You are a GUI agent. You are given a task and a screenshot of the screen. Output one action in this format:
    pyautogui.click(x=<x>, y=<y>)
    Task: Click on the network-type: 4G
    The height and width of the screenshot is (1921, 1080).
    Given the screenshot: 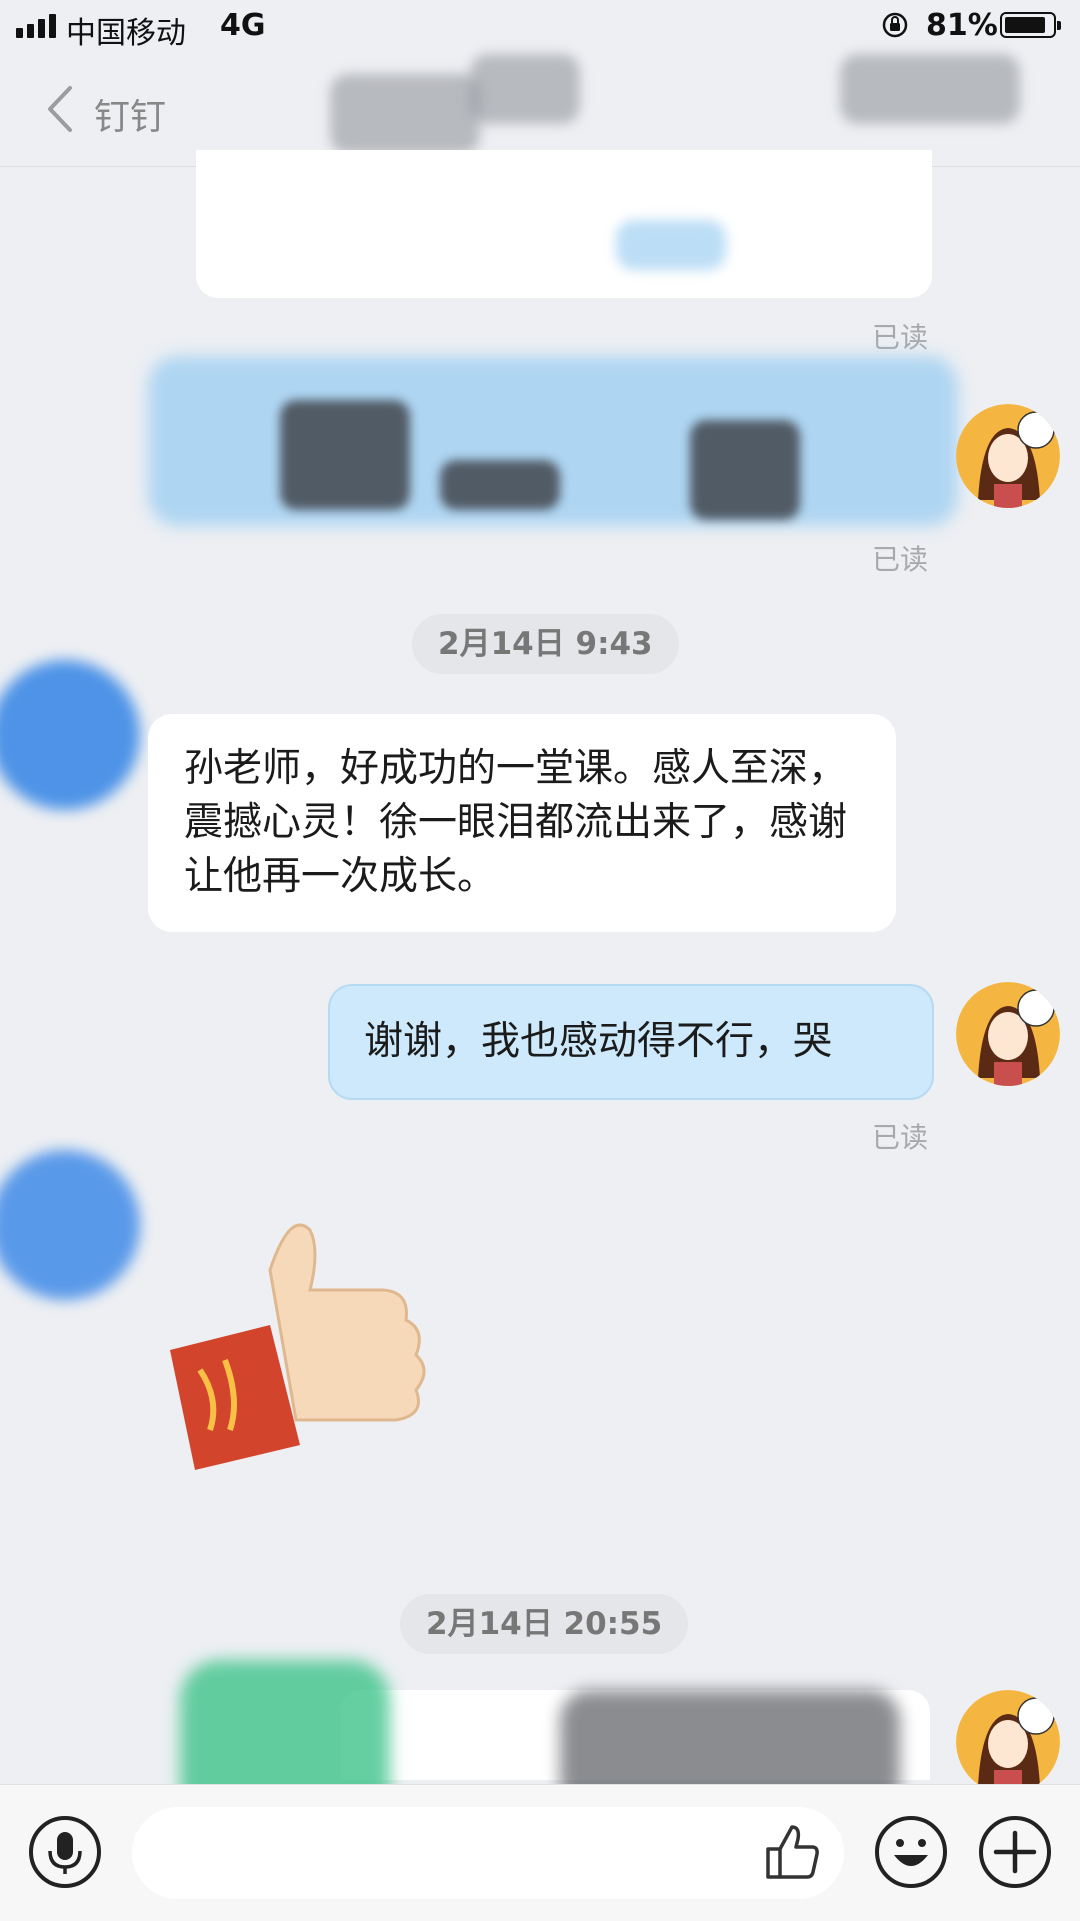 What is the action you would take?
    pyautogui.click(x=243, y=25)
    